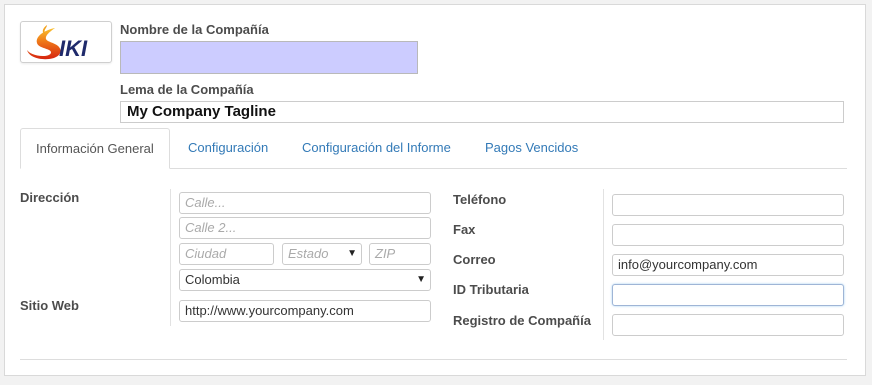 The height and width of the screenshot is (385, 872). What do you see at coordinates (728, 295) in the screenshot?
I see `tax-id-input` at bounding box center [728, 295].